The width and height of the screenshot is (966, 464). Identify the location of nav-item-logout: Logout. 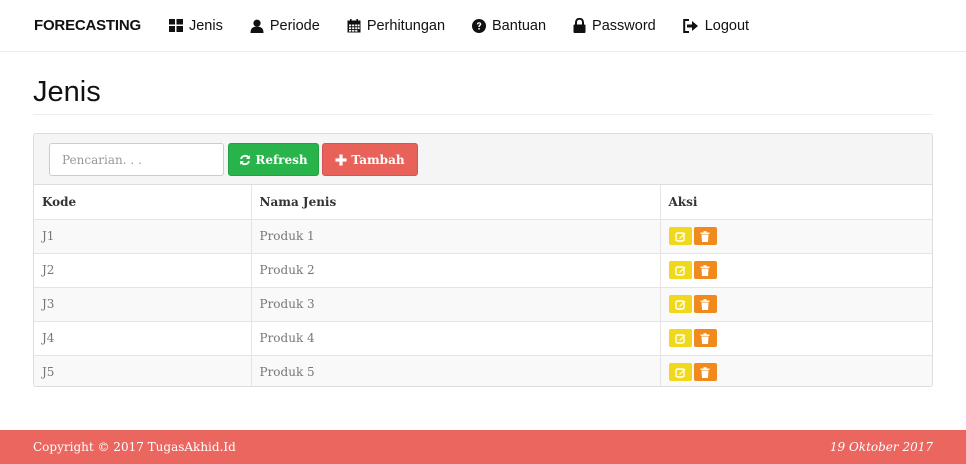
(716, 25).